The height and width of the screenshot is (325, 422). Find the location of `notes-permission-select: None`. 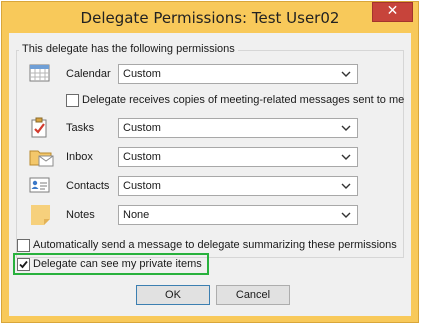

notes-permission-select: None is located at coordinates (238, 215).